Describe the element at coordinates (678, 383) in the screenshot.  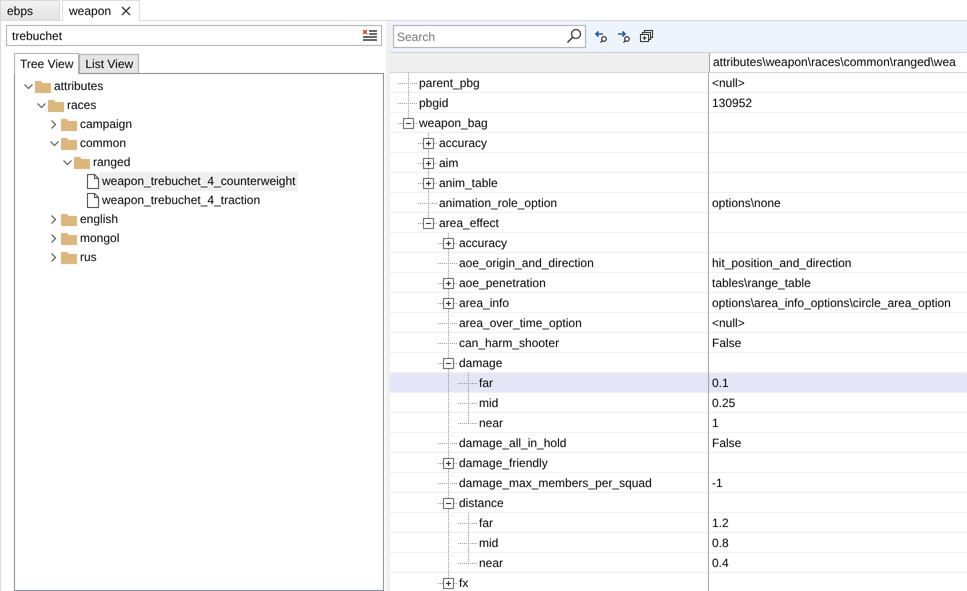
I see `property-row: far 0.1` at that location.